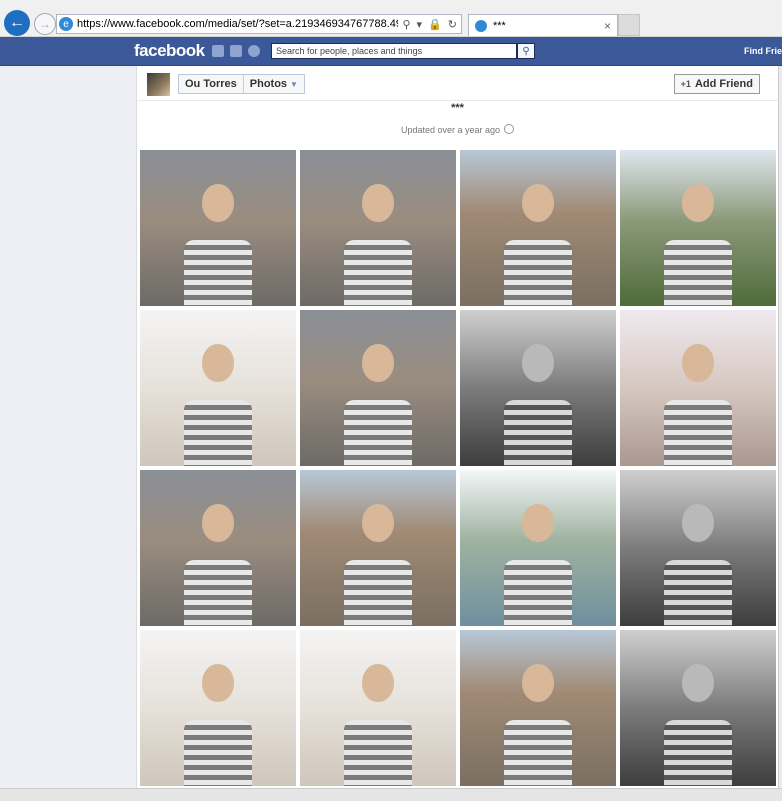 The image size is (782, 801). I want to click on find-friends-link: Find Frie, so click(763, 51).